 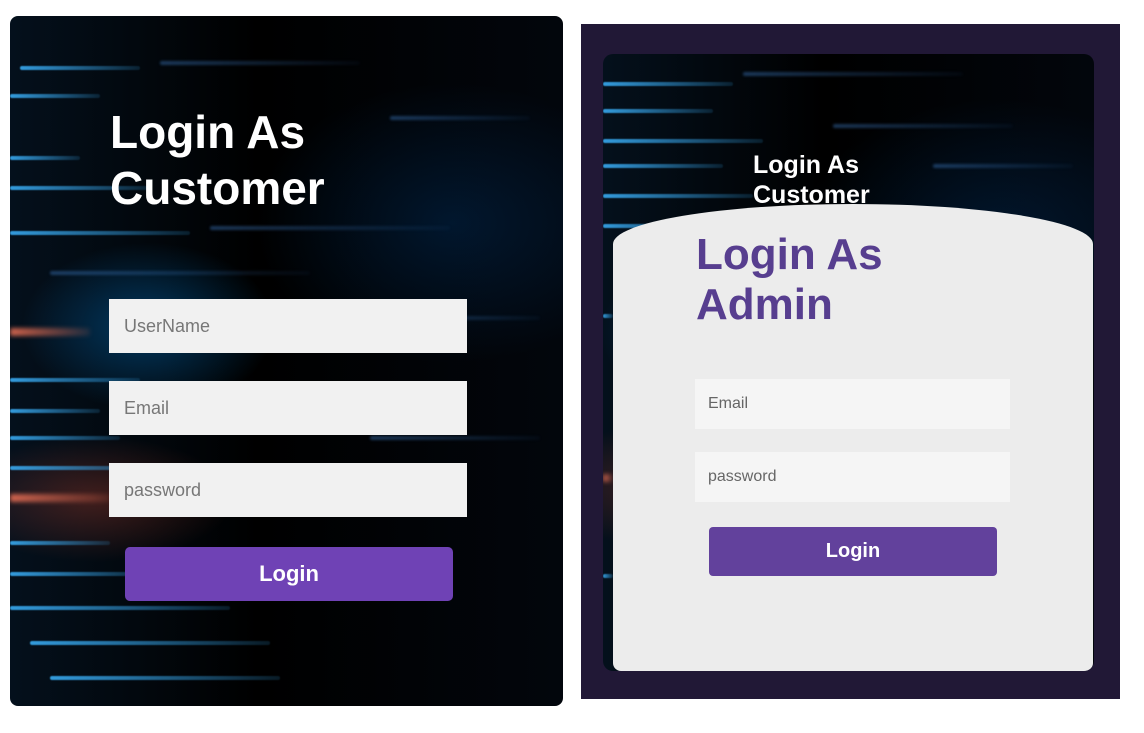 I want to click on admin-email-input, so click(x=852, y=404).